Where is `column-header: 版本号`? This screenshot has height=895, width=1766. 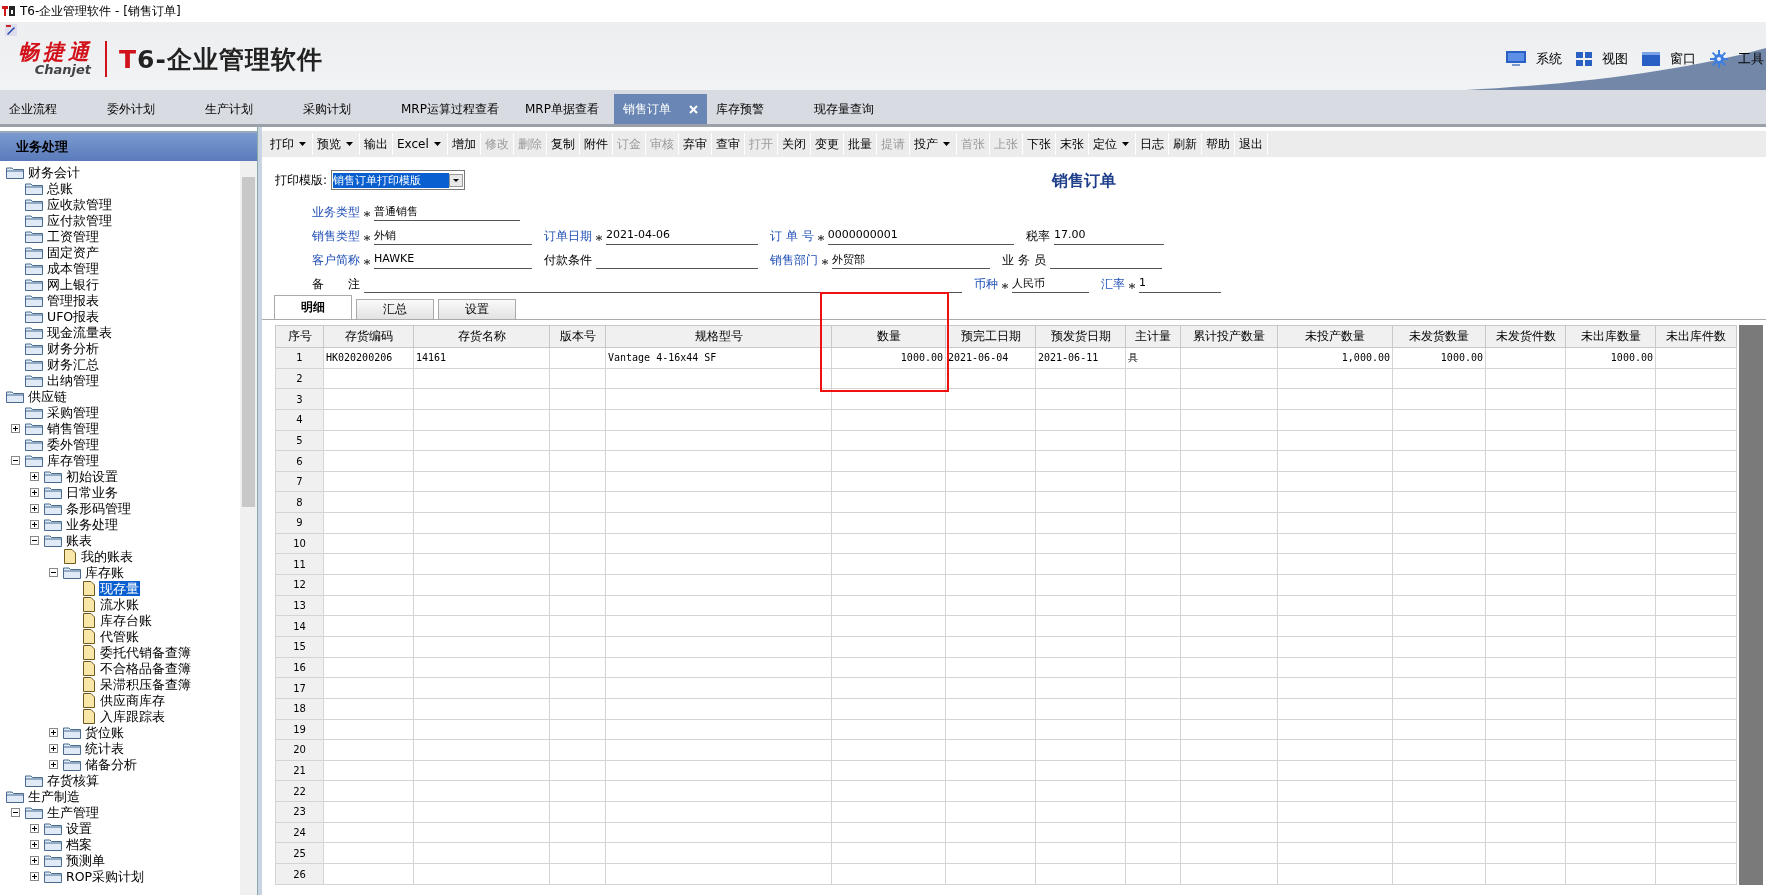 column-header: 版本号 is located at coordinates (577, 336).